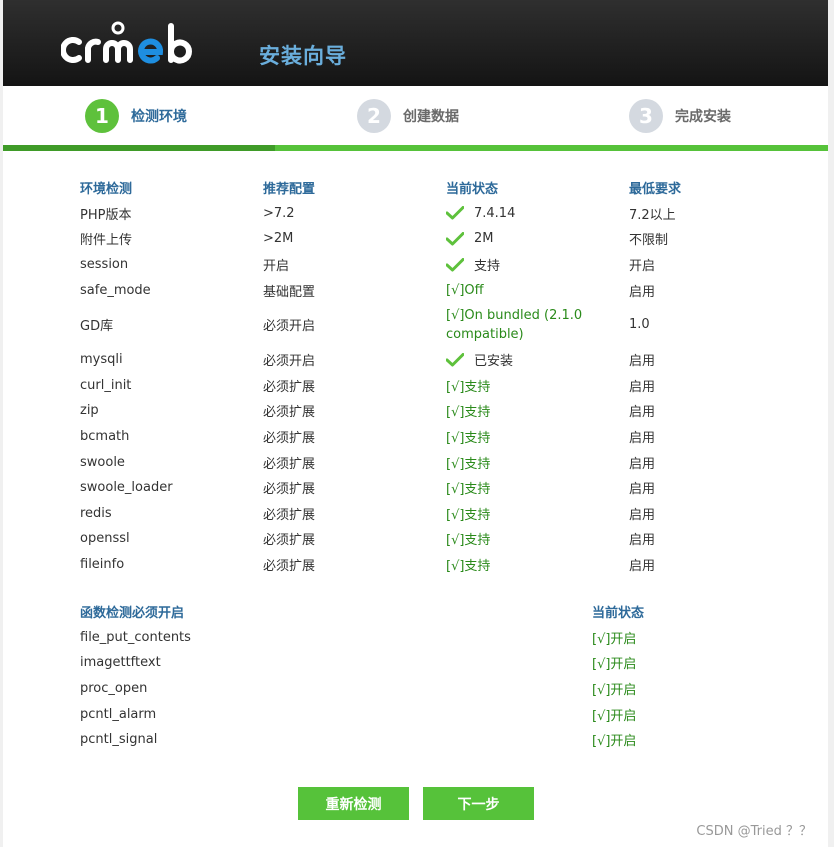 This screenshot has width=834, height=847. Describe the element at coordinates (170, 265) in the screenshot. I see `env-item-name: session` at that location.